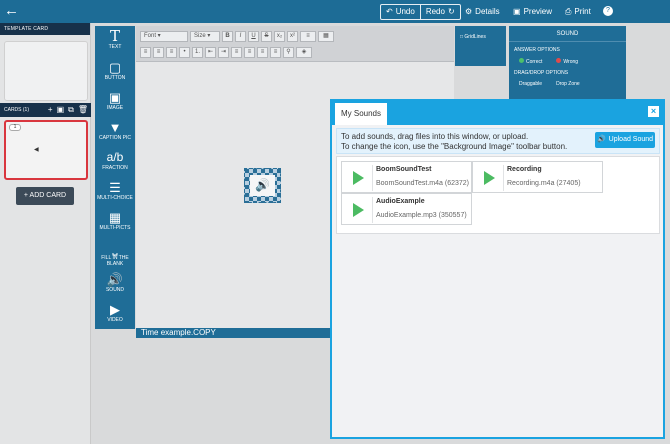 This screenshot has height=444, width=670. I want to click on tool-caption-pic: ▼ CAPTION PIC, so click(115, 130).